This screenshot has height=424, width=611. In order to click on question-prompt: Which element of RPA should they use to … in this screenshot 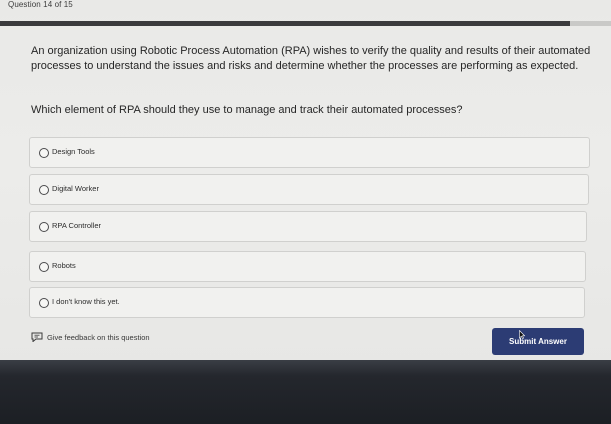, I will do `click(247, 110)`.